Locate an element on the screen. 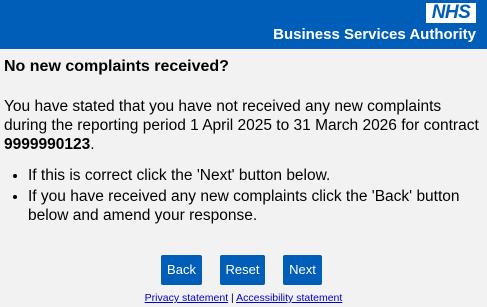 This screenshot has height=307, width=487. privacy-statement-link: Privacy statement is located at coordinates (186, 298).